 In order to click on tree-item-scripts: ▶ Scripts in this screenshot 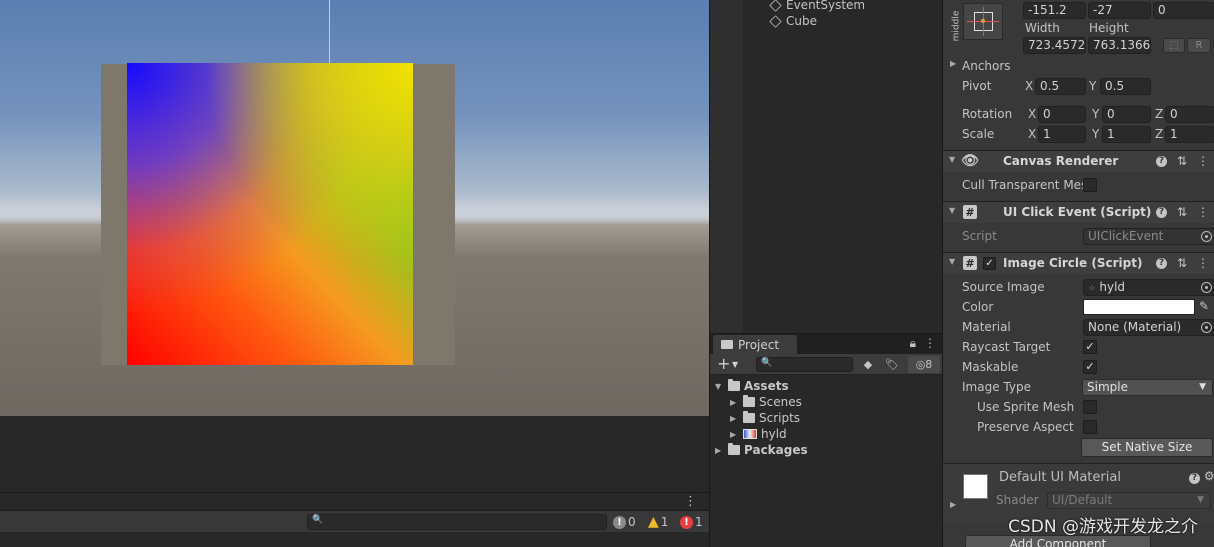, I will do `click(765, 418)`.